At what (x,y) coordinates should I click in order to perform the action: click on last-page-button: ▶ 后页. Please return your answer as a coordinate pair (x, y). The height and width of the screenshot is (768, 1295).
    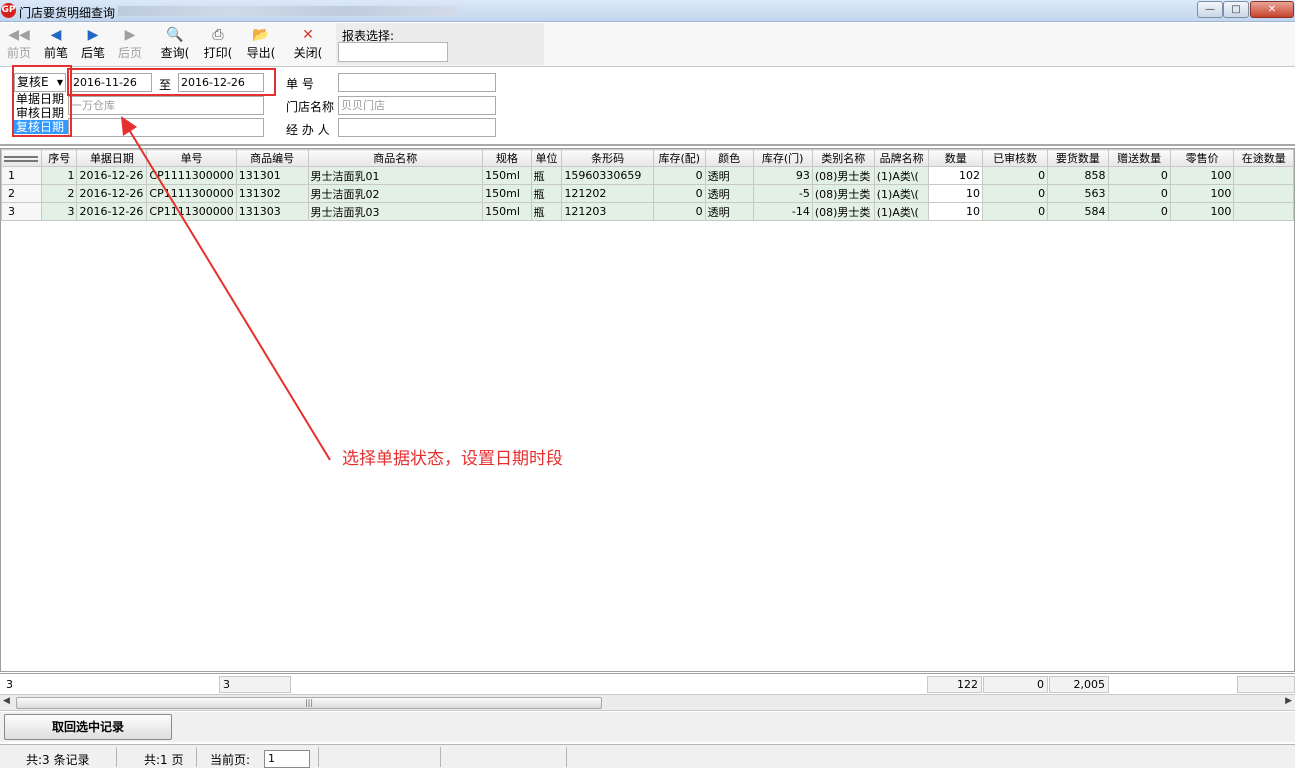
    Looking at the image, I should click on (130, 45).